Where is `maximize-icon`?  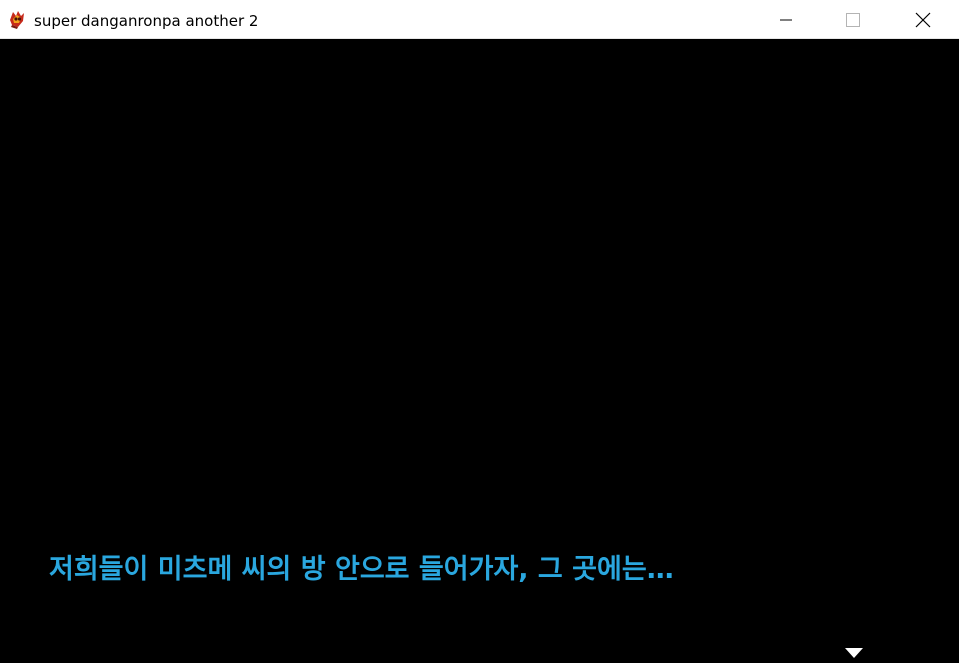 maximize-icon is located at coordinates (853, 19).